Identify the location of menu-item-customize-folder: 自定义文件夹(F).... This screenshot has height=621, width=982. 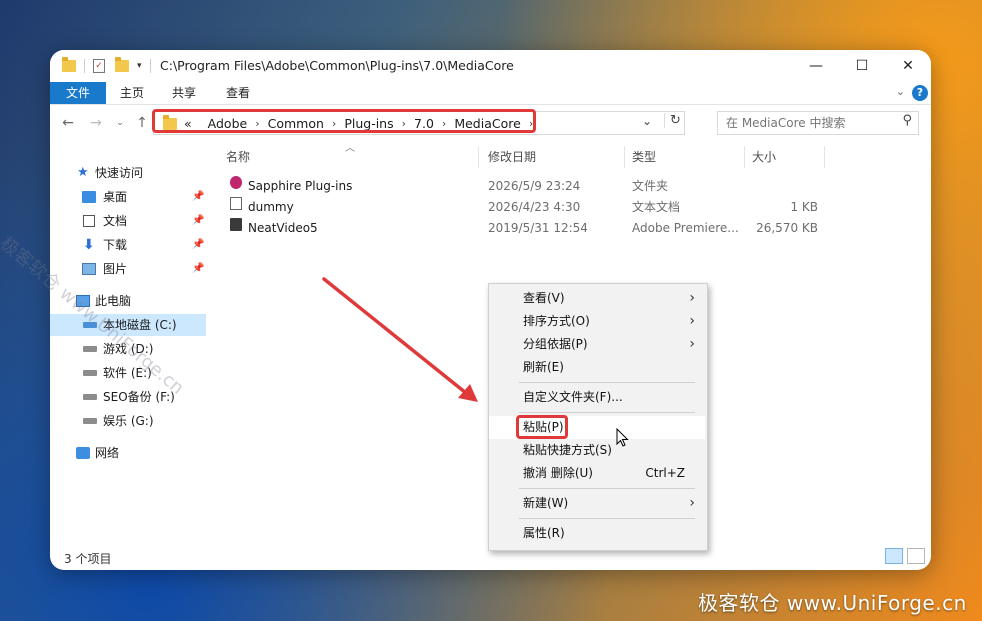
(597, 397).